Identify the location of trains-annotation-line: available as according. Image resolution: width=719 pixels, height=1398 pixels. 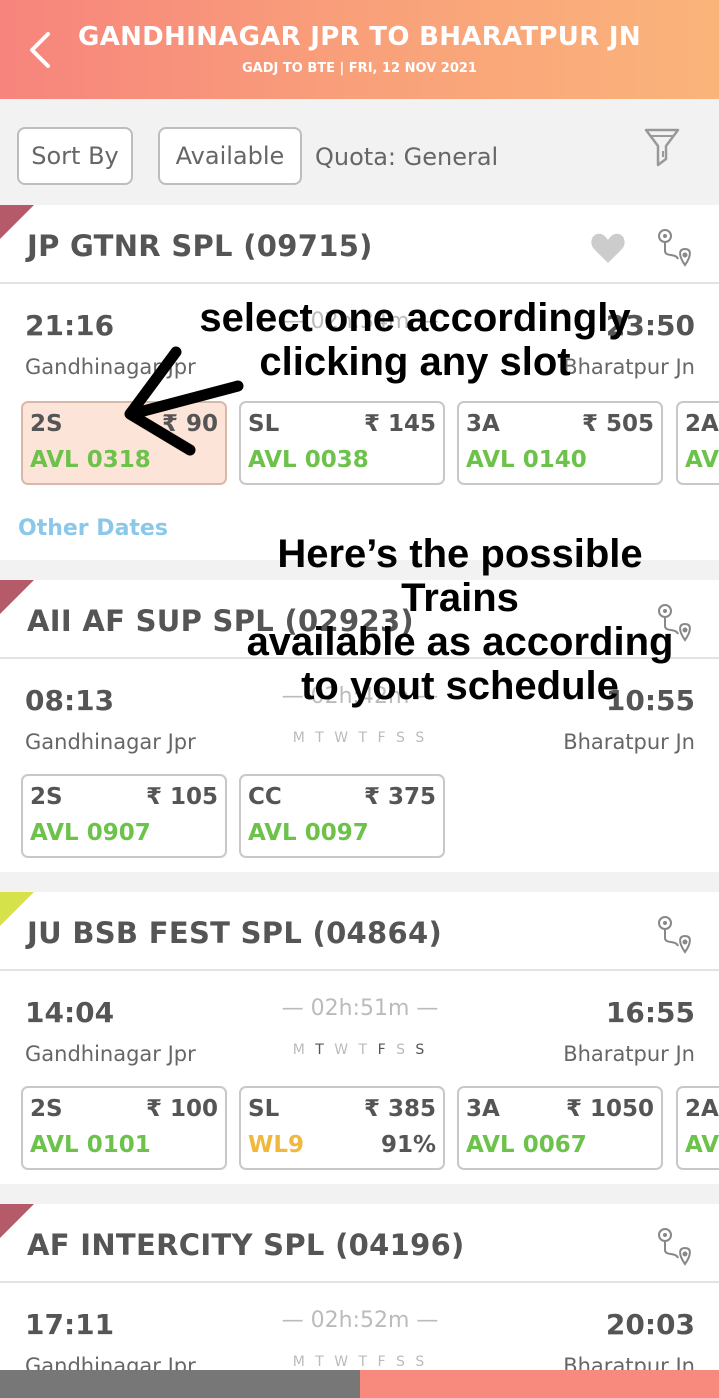
(460, 642).